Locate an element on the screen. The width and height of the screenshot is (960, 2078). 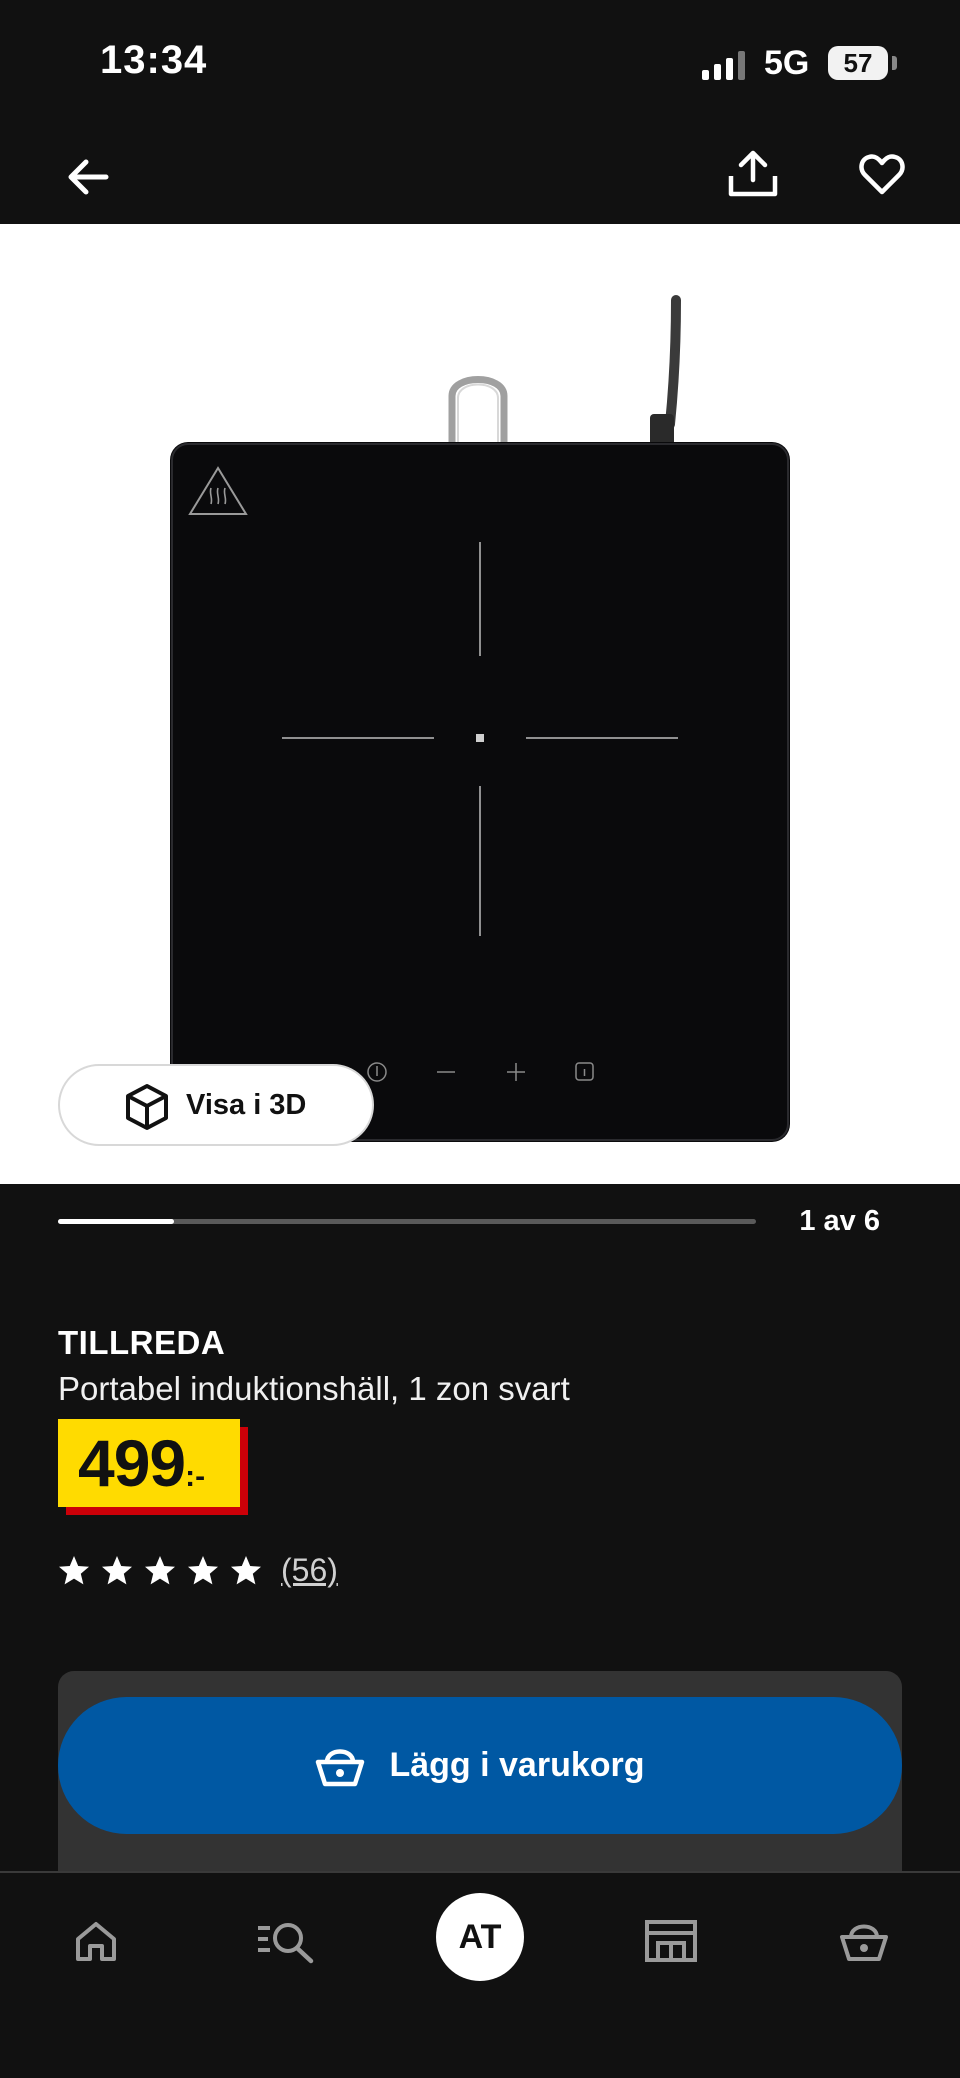
product-rating: (56) is located at coordinates (198, 1570).